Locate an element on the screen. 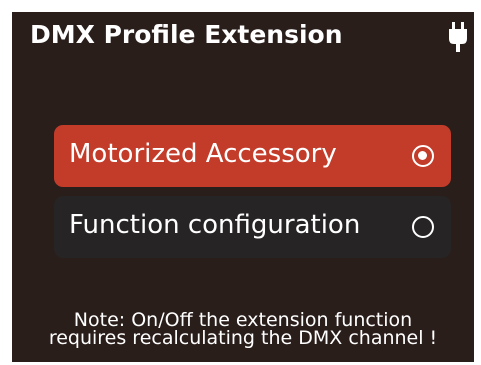  option-motorized-accessory: Motorized Accessory is located at coordinates (252, 156).